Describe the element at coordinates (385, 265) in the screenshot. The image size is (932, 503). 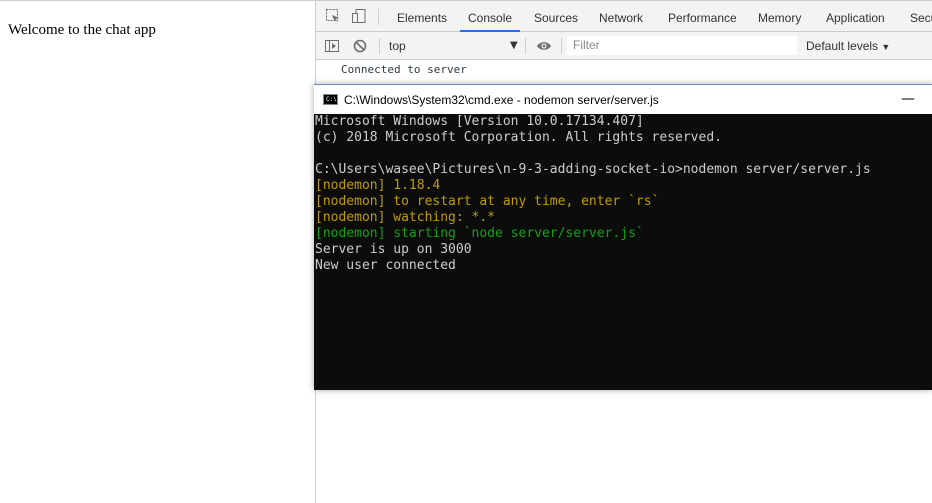
I see `terminal-line: New user connected` at that location.